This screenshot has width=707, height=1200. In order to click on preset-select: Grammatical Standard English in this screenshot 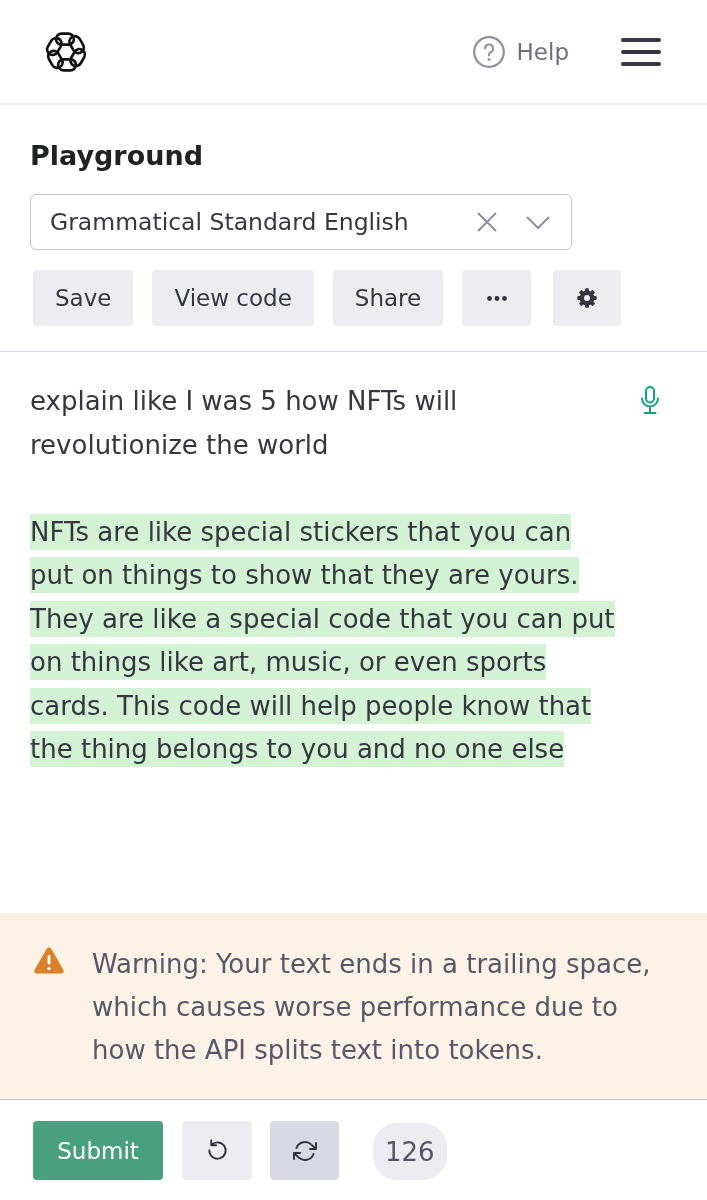, I will do `click(301, 222)`.